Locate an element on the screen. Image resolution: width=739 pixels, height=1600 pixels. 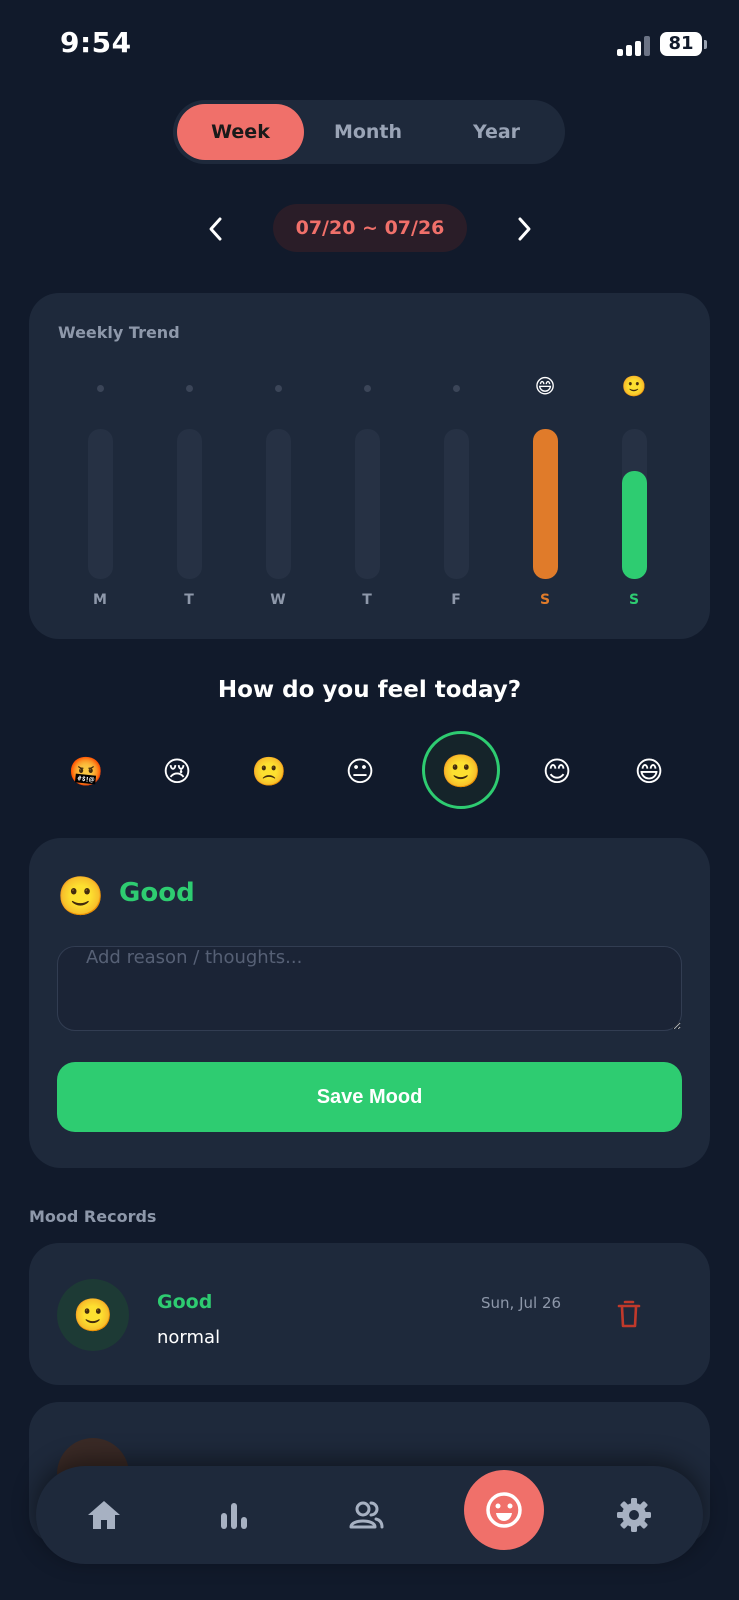
trend-title: Weekly Trend is located at coordinates (119, 332).